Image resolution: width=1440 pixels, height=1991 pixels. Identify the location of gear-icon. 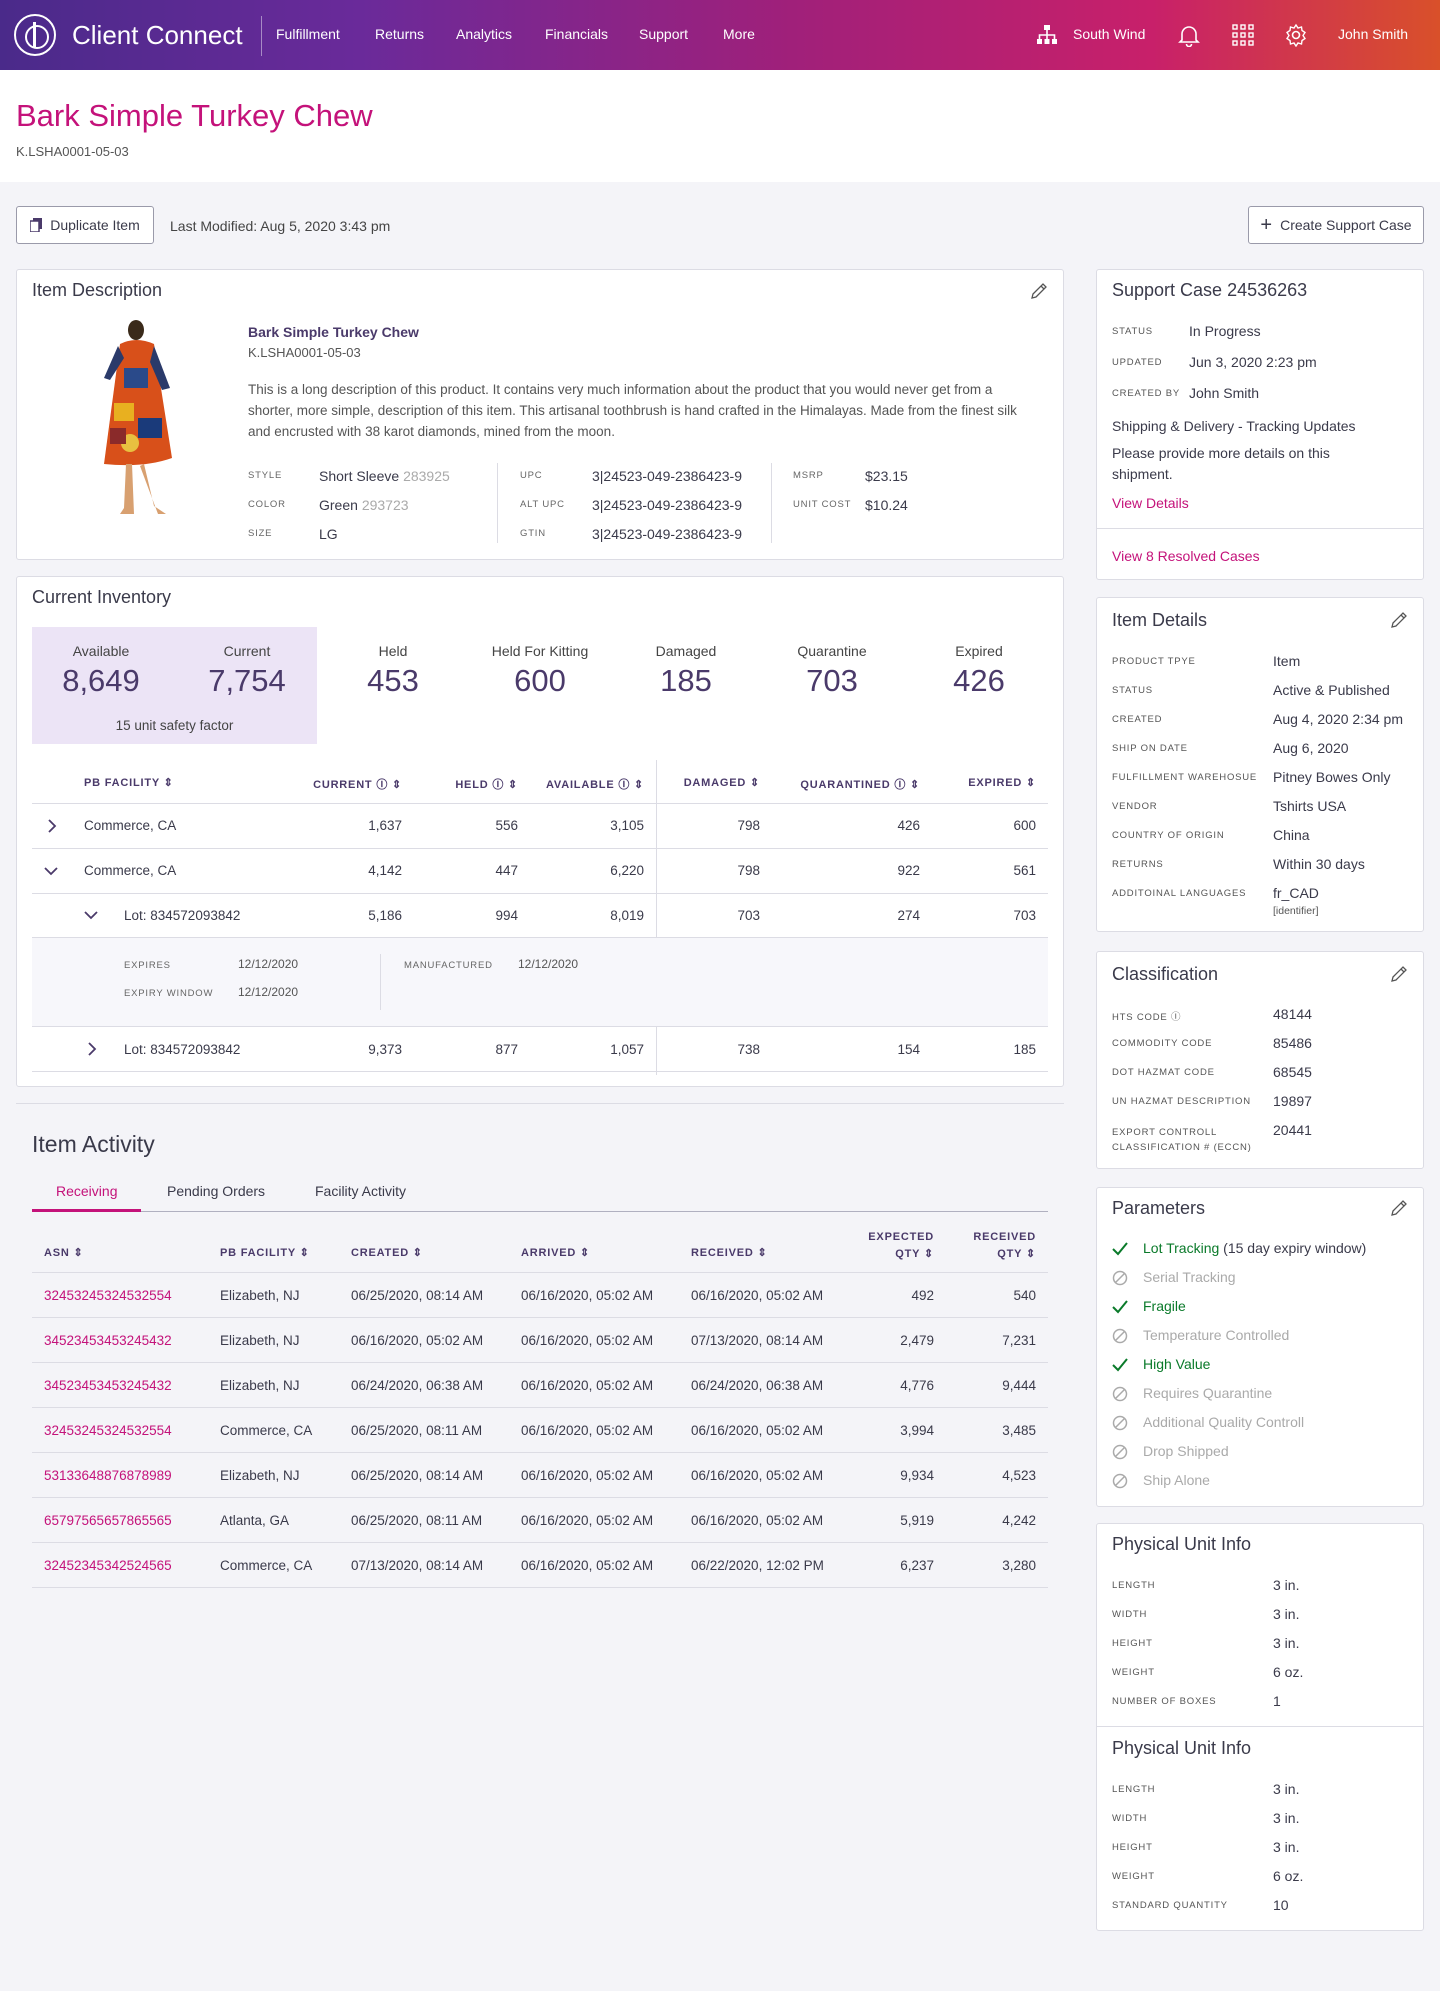
(1296, 35).